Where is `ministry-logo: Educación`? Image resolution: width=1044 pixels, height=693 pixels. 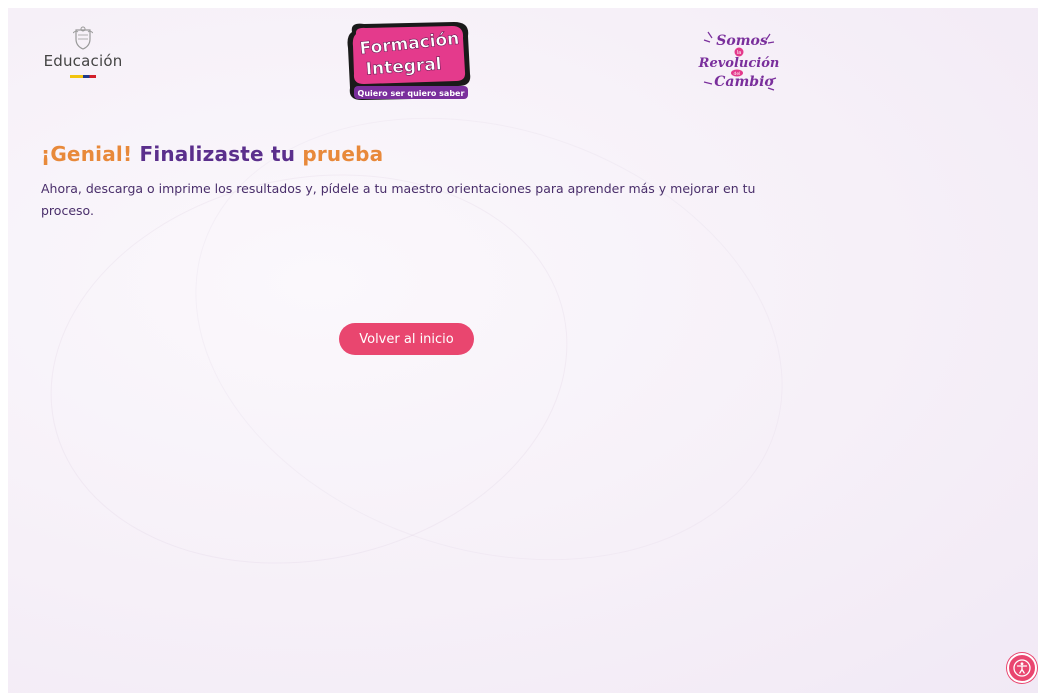 ministry-logo: Educación is located at coordinates (83, 61).